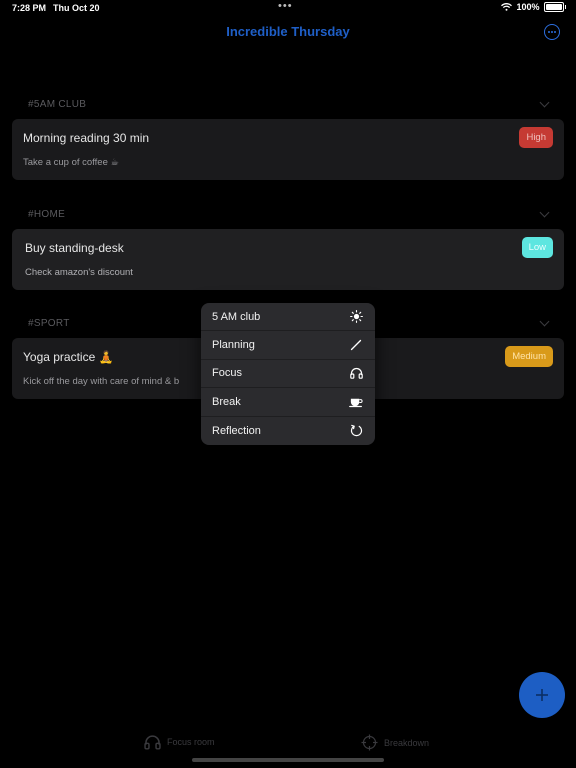 This screenshot has height=768, width=576. I want to click on menu-item-label: Break, so click(226, 401).